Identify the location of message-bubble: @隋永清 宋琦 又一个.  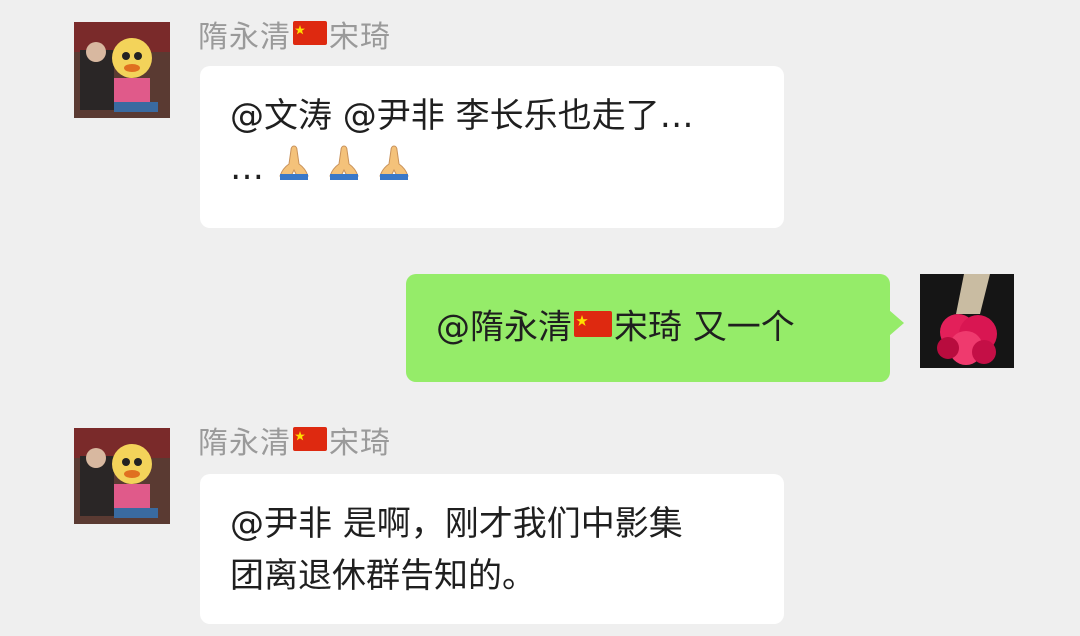
(655, 328).